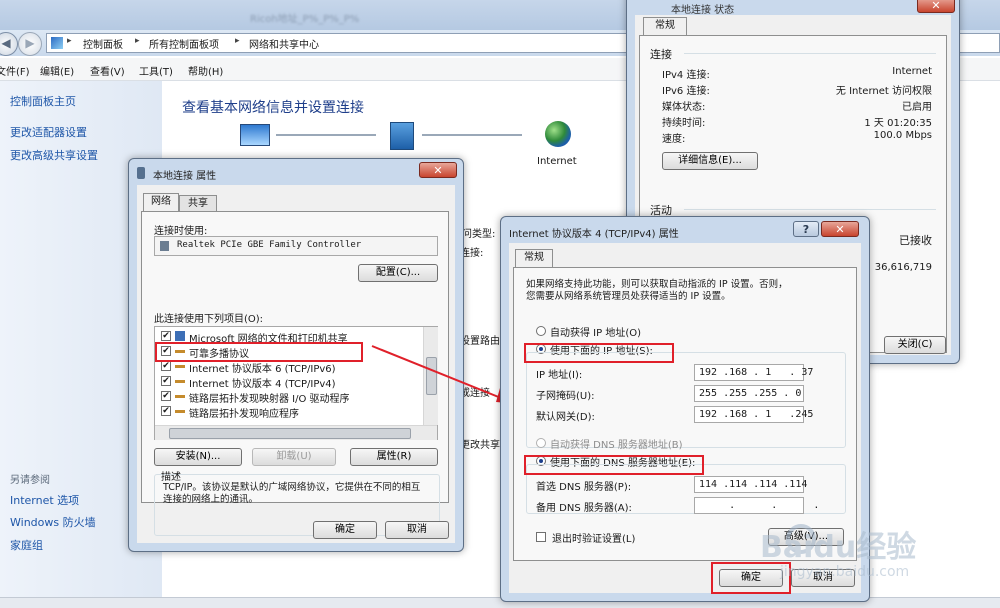 The image size is (1000, 608). I want to click on horizontal-scrollbar, so click(296, 432).